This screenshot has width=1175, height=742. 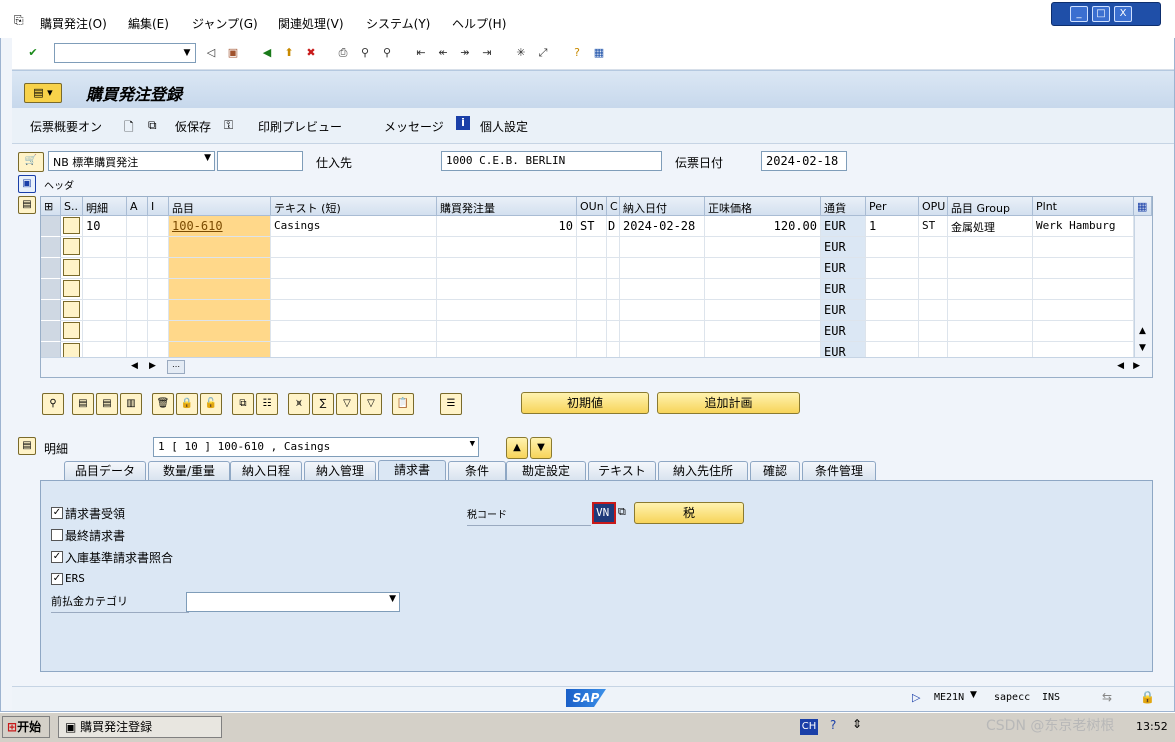 What do you see at coordinates (613, 226) in the screenshot?
I see `table-cell-c: D` at bounding box center [613, 226].